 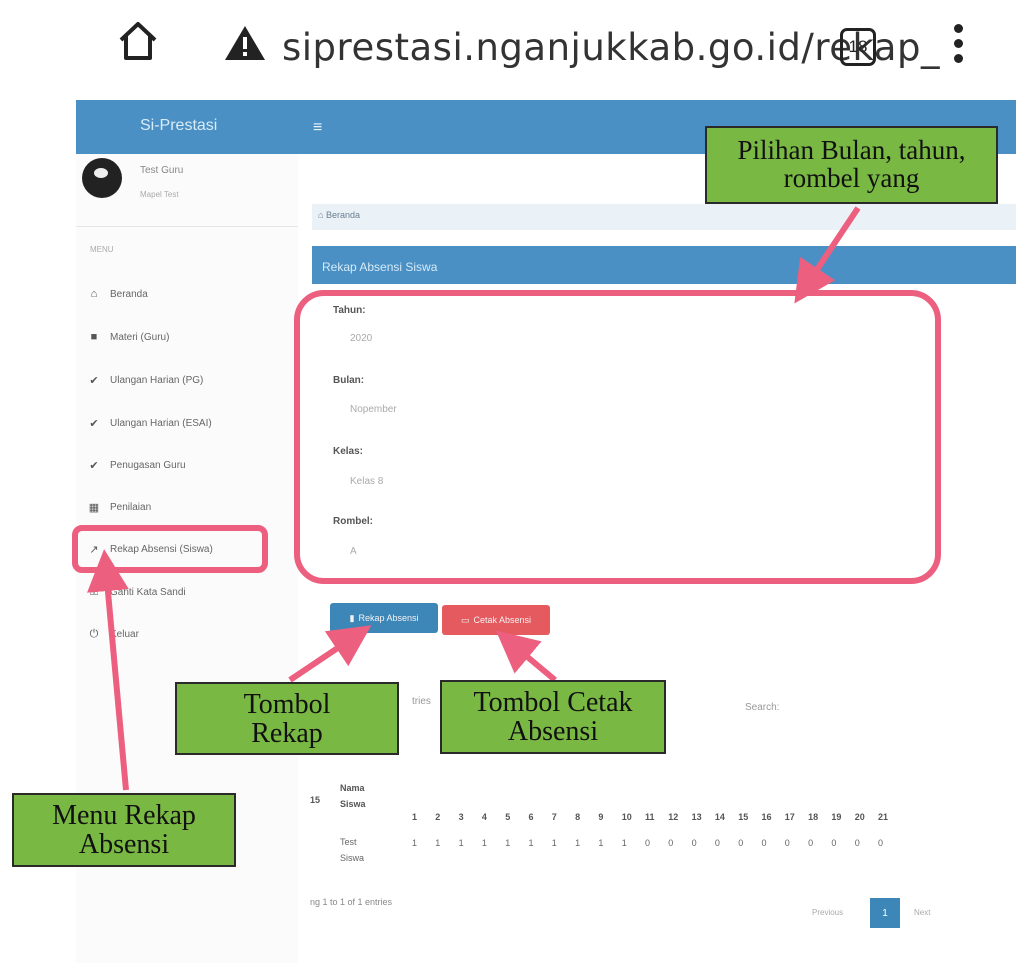 I want to click on sidebar-menu-title: MENU, so click(x=102, y=249).